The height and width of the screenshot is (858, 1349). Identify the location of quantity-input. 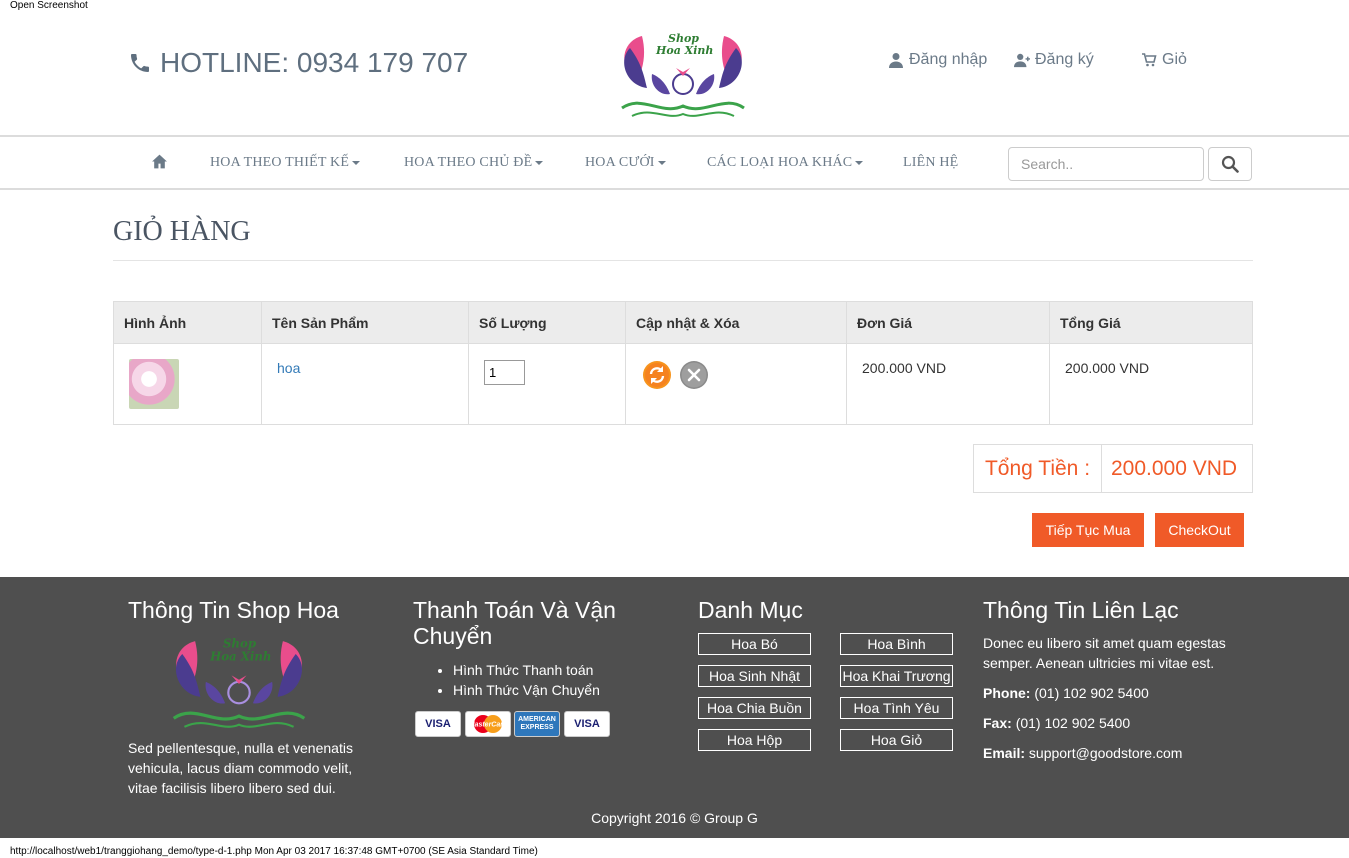
(504, 372).